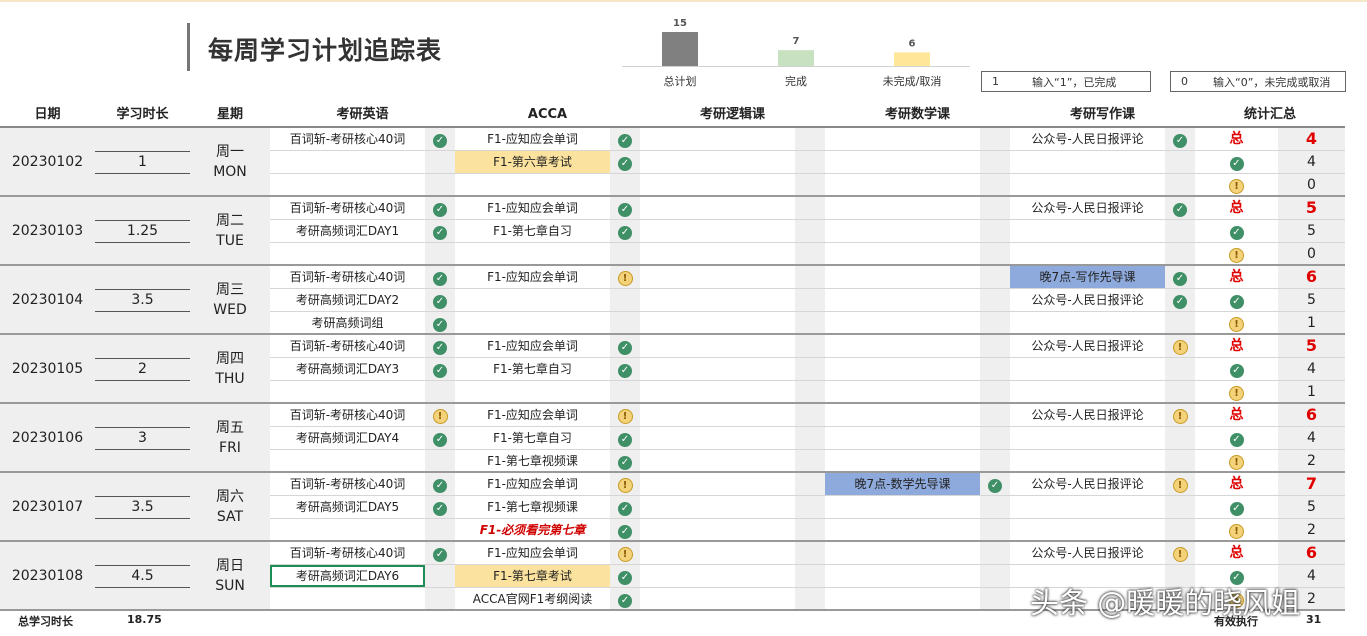  Describe the element at coordinates (1180, 415) in the screenshot. I see `writing-status-cell: !` at that location.